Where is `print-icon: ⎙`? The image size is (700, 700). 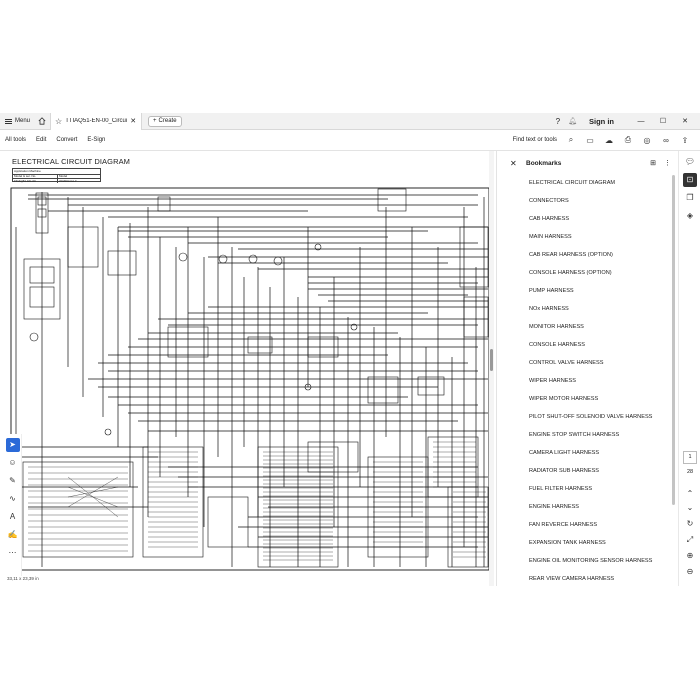
print-icon: ⎙ is located at coordinates (628, 140).